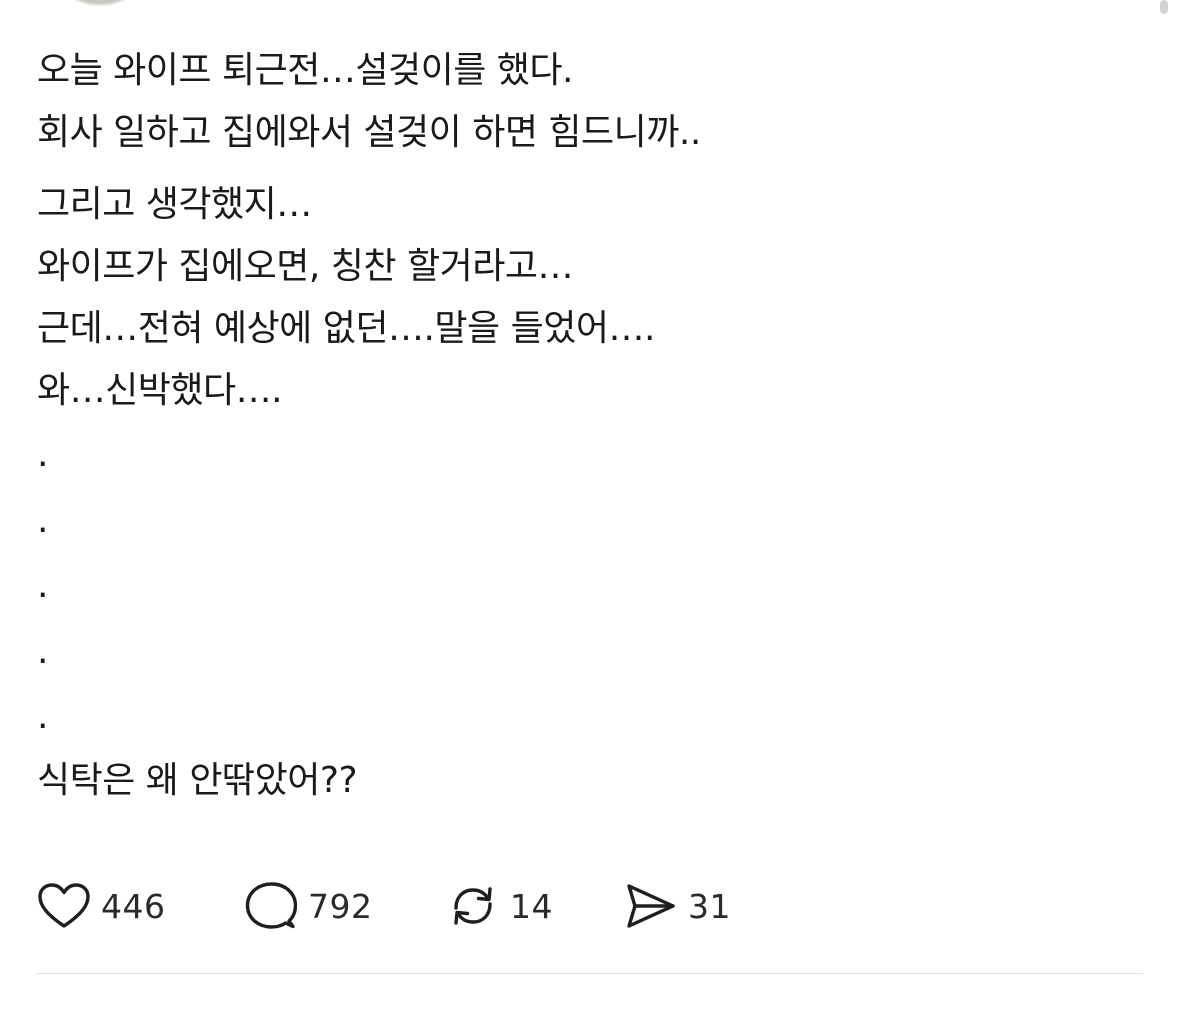 The width and height of the screenshot is (1178, 1015). I want to click on post-divider, so click(589, 973).